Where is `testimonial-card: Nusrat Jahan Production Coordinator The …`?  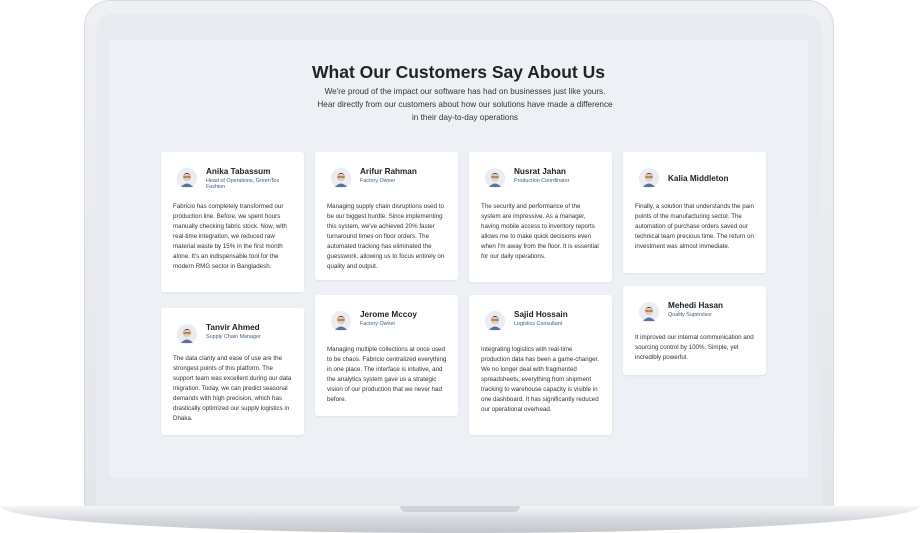
testimonial-card: Nusrat Jahan Production Coordinator The … is located at coordinates (540, 217).